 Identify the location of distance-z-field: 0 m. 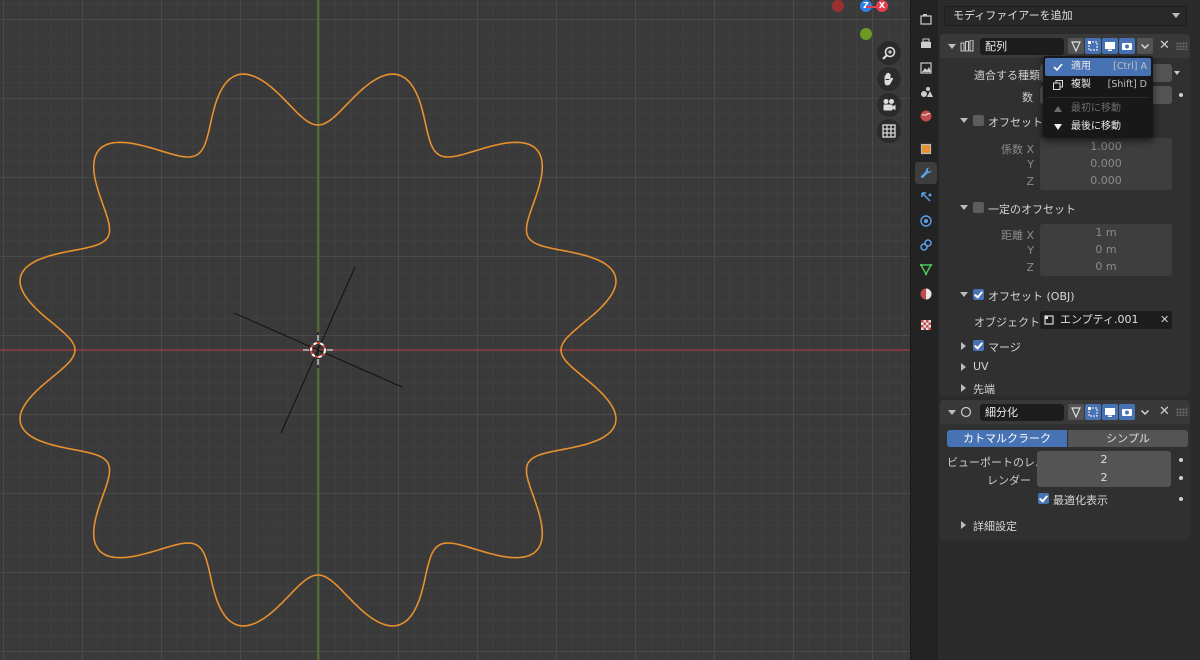
(1106, 267).